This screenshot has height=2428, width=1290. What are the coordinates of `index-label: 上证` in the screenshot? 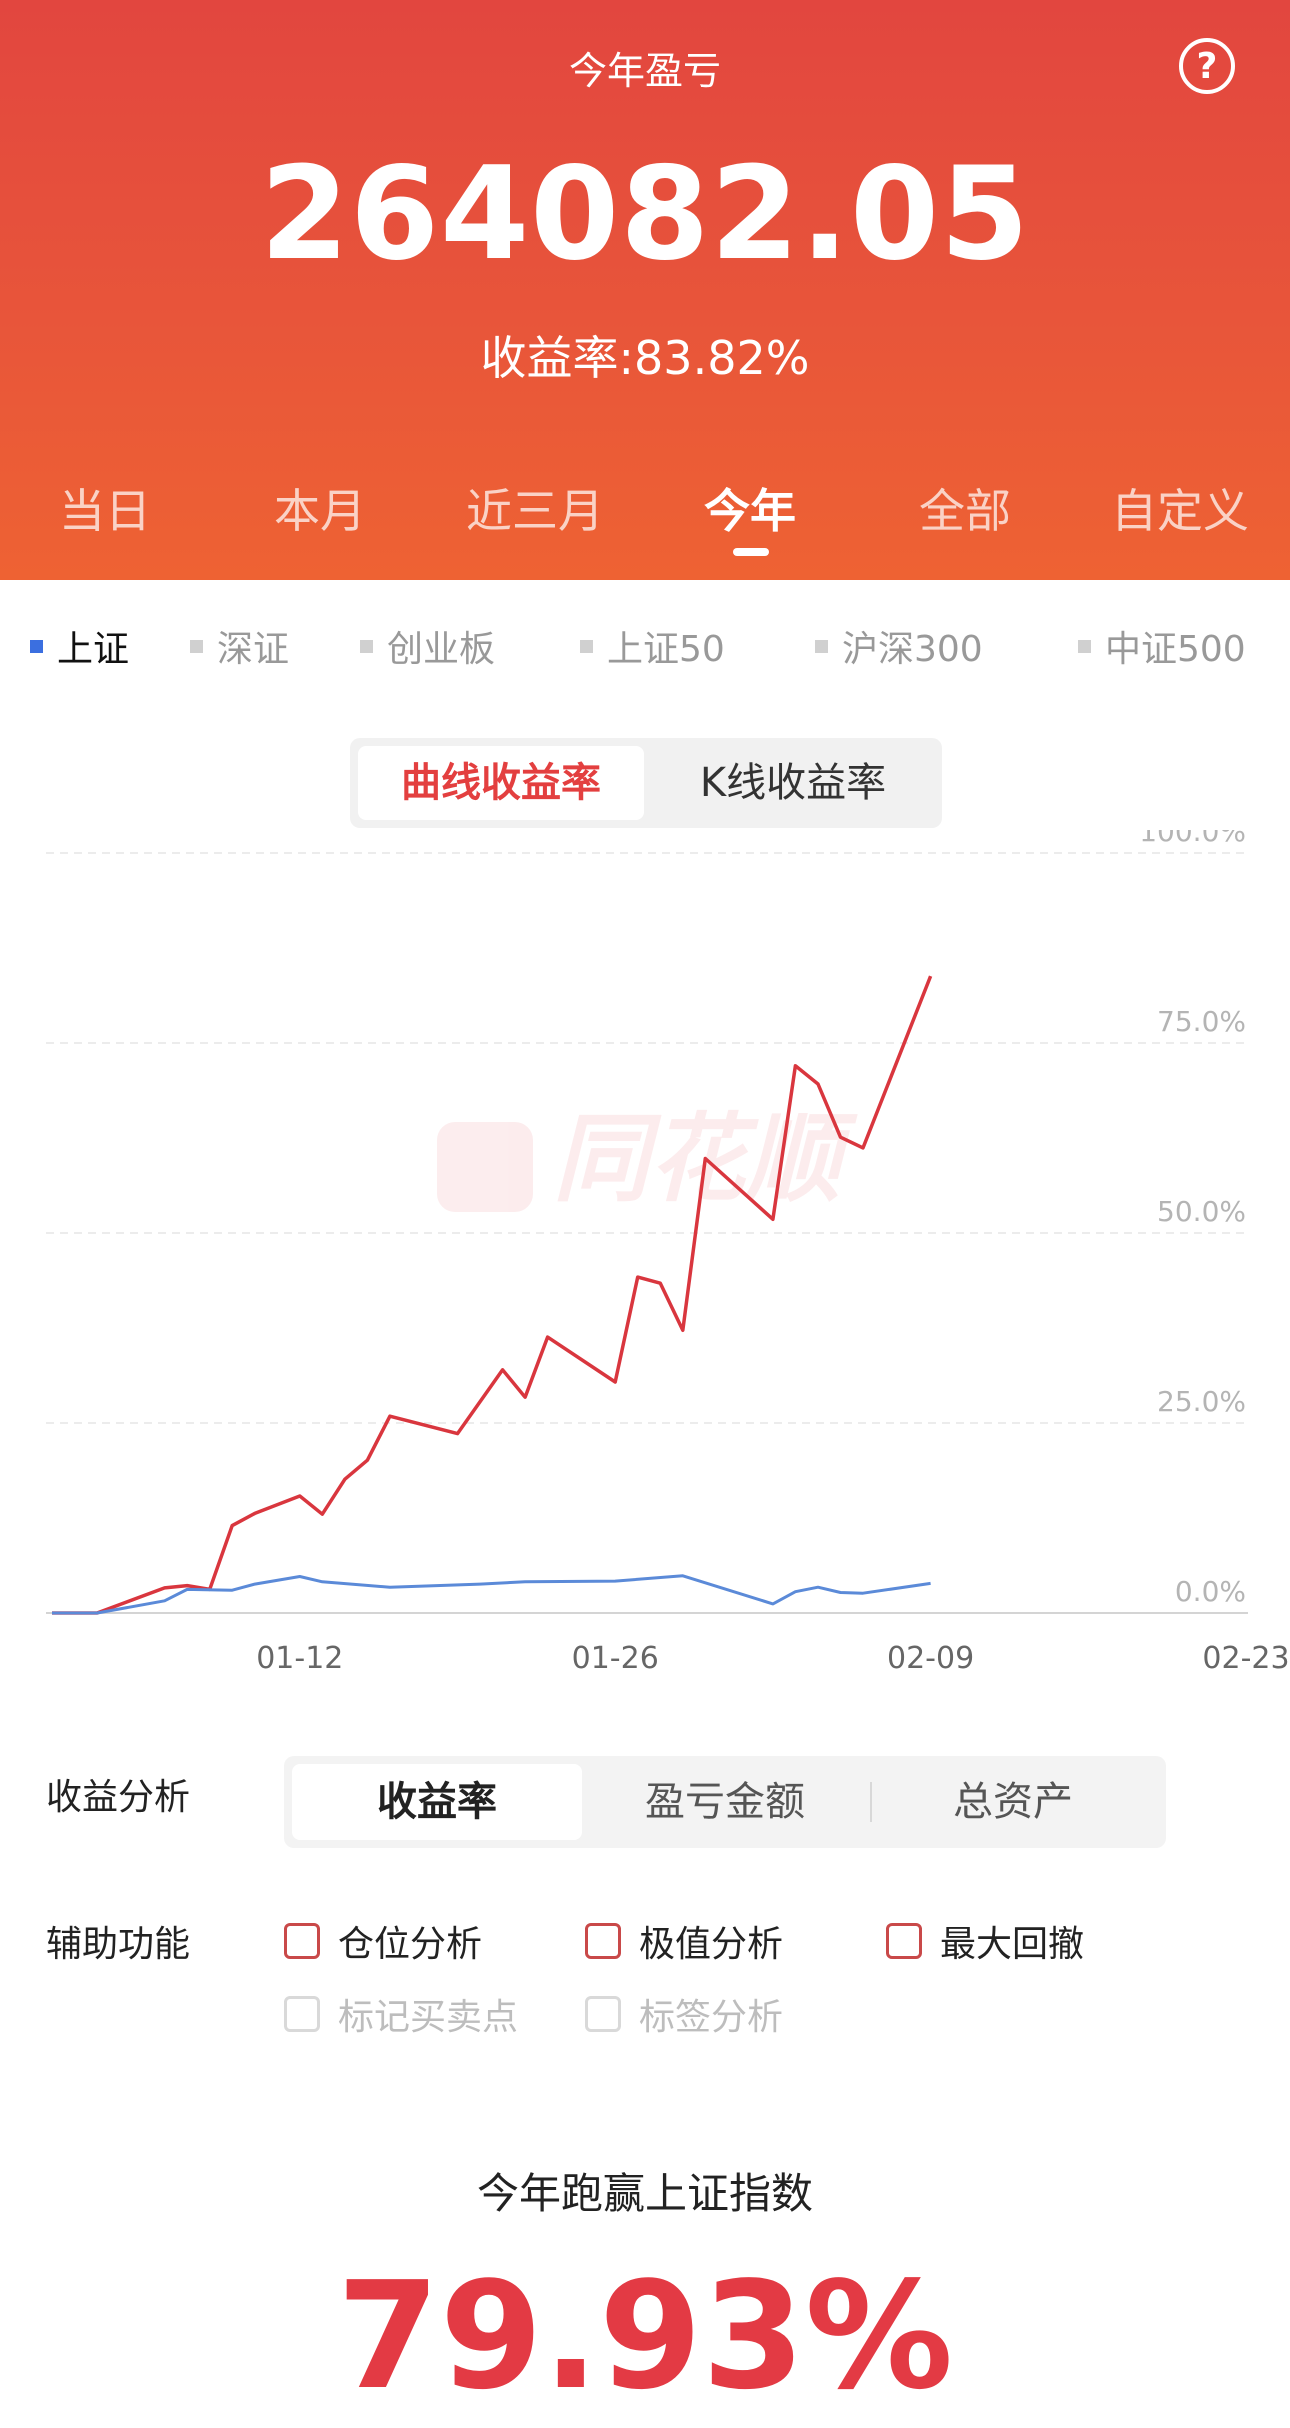 It's located at (93, 649).